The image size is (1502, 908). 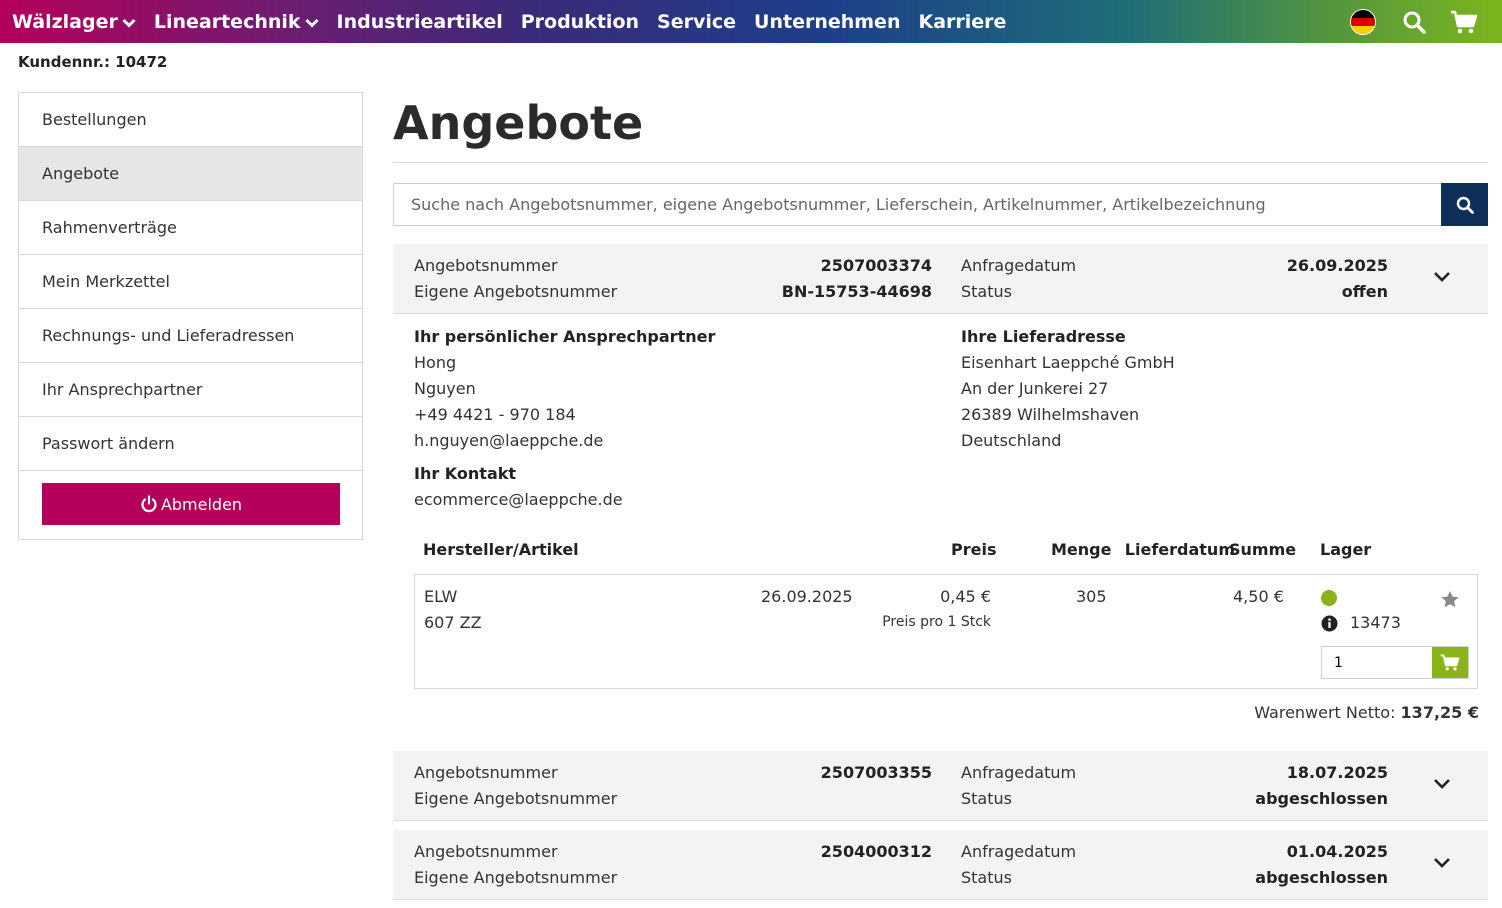 I want to click on nav-produktion: Produktion, so click(x=580, y=22).